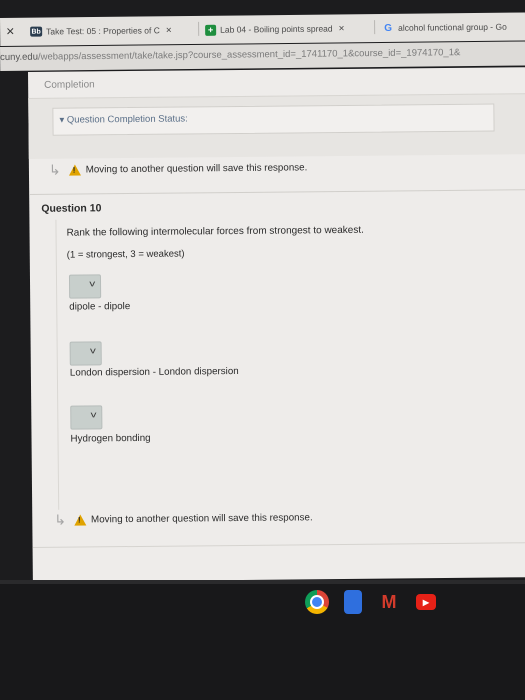  Describe the element at coordinates (278, 545) in the screenshot. I see `divider` at that location.